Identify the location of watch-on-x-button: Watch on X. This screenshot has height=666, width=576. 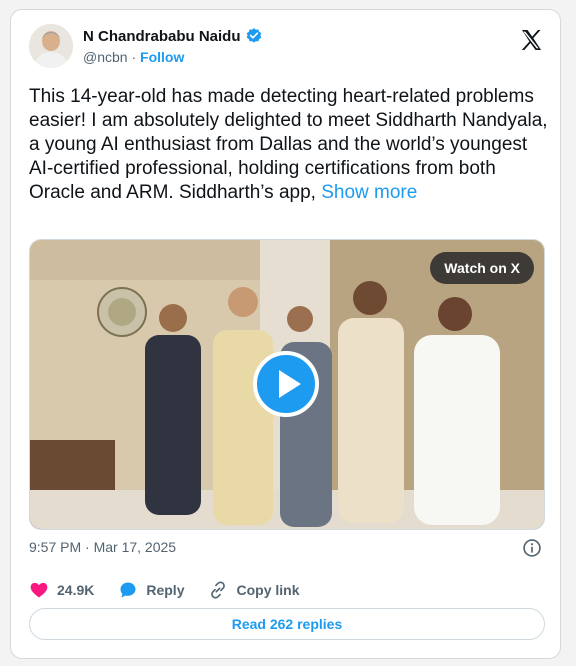
(482, 268).